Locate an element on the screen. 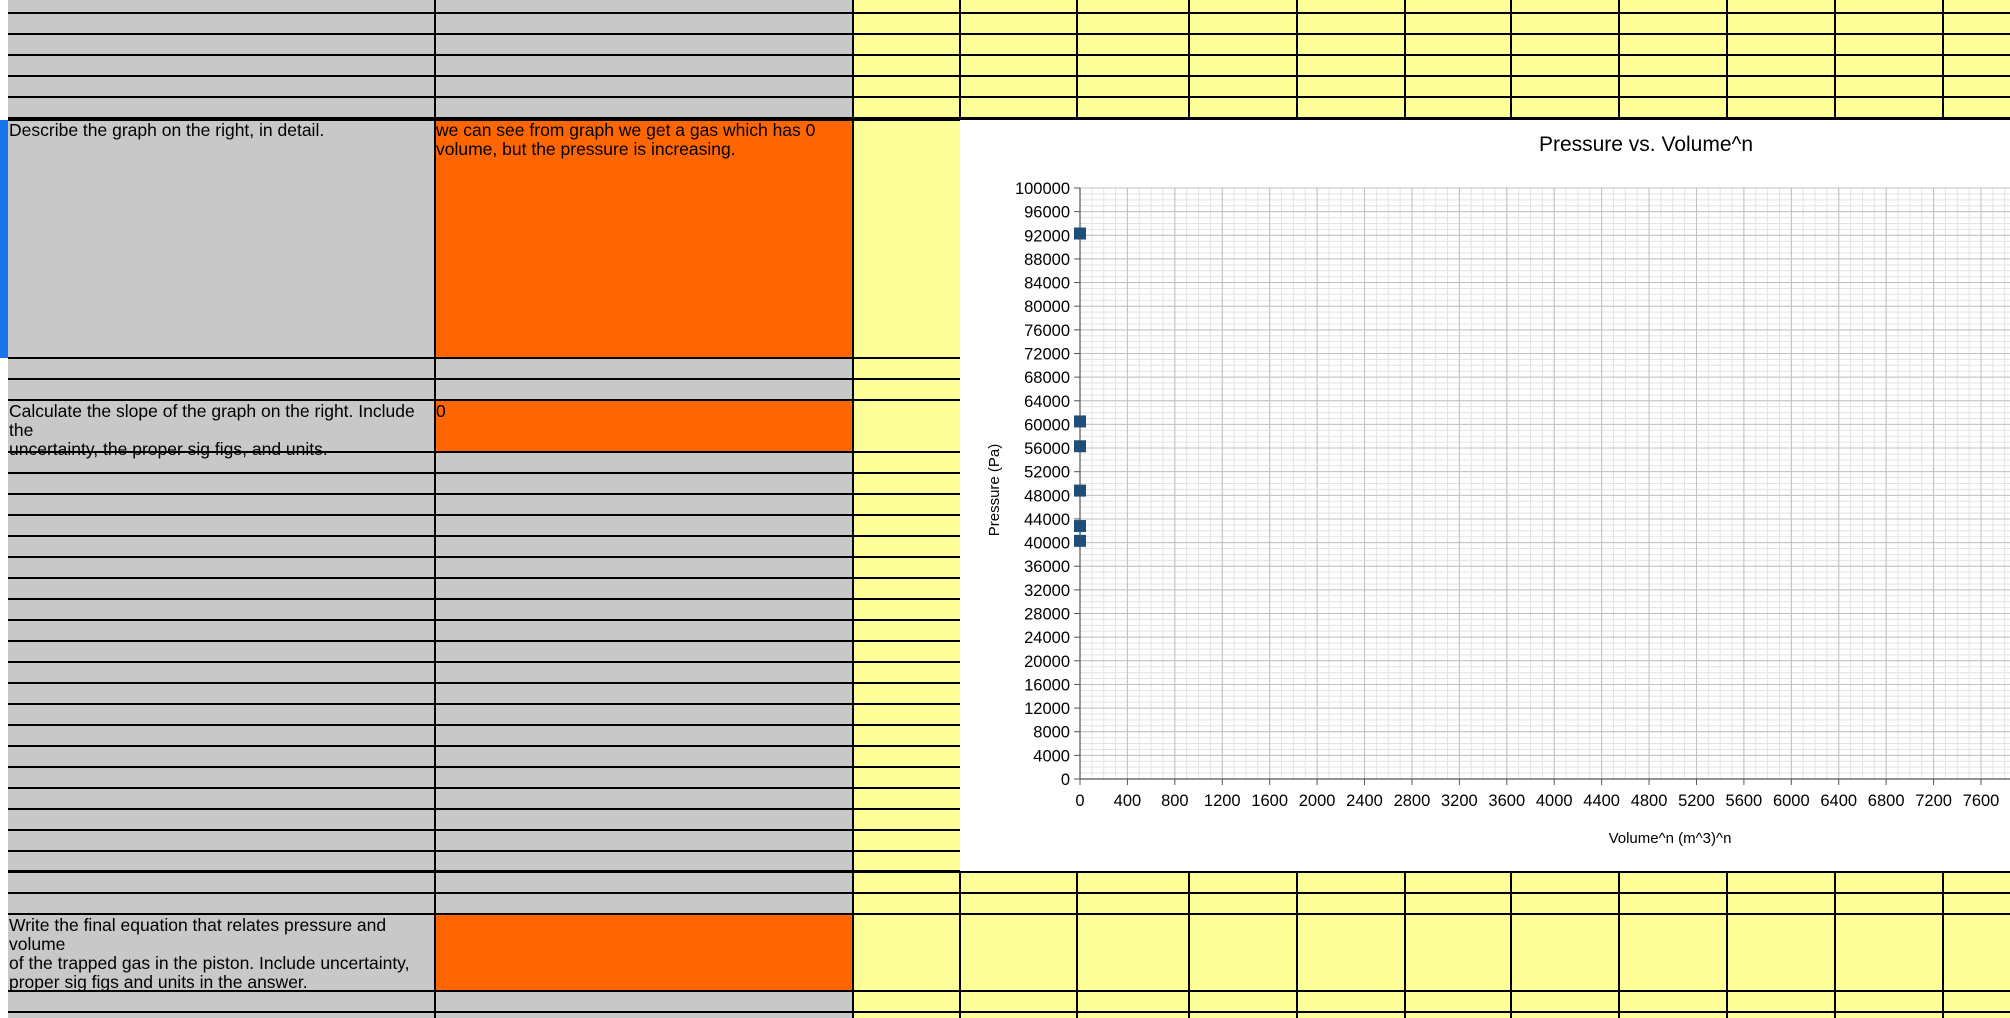 The image size is (2010, 1018). x-tick-label: 2000 is located at coordinates (1317, 801).